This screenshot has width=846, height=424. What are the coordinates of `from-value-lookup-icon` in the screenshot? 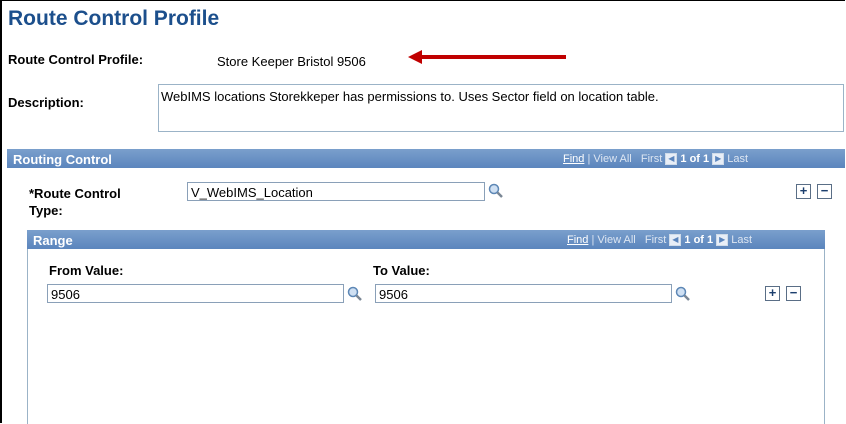 It's located at (355, 294).